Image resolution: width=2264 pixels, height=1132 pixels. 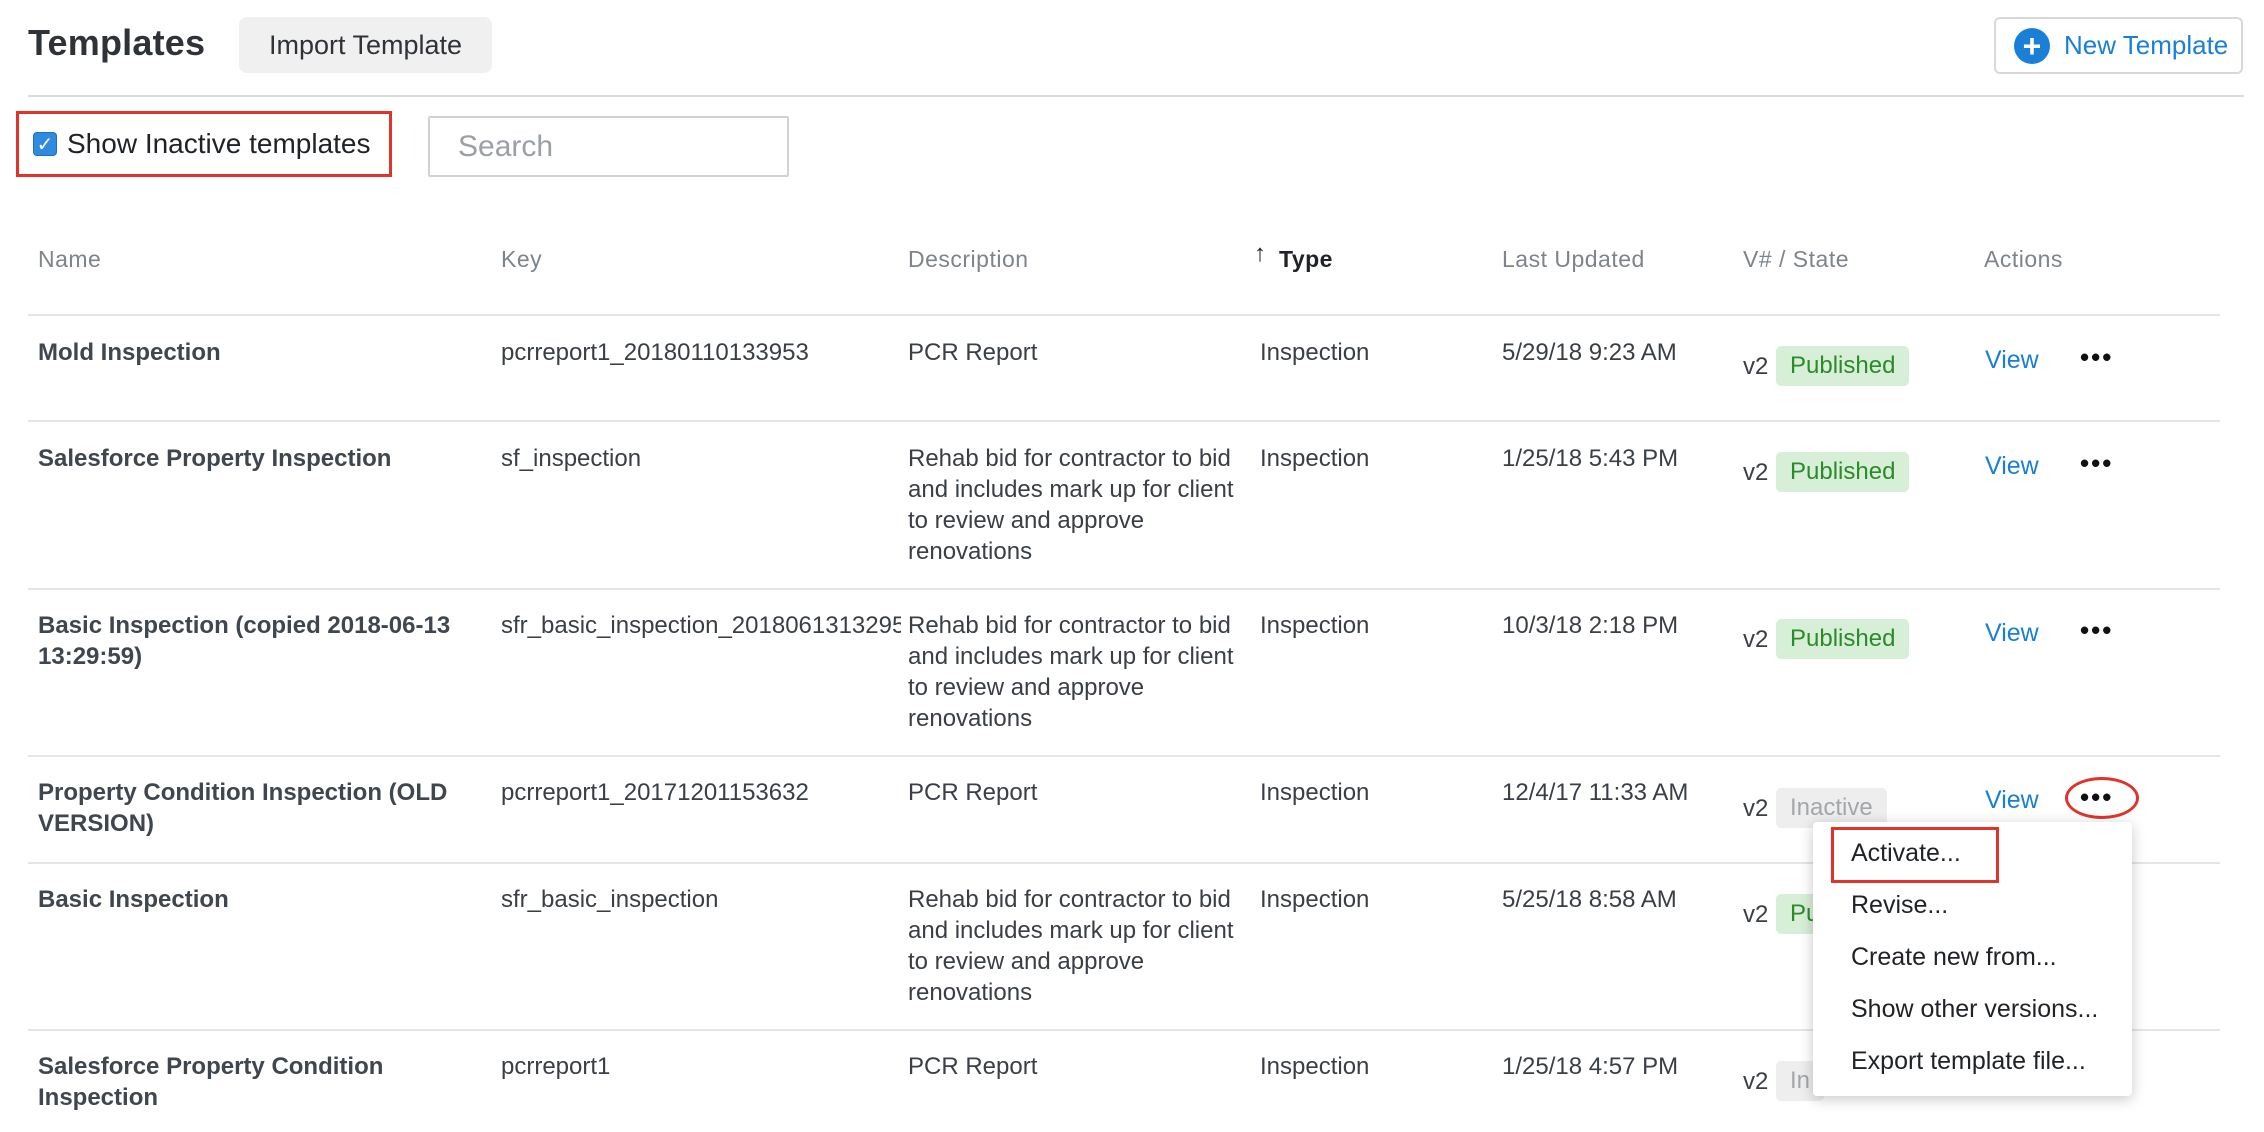 What do you see at coordinates (1260, 253) in the screenshot?
I see `sort-ascending-icon: ↑` at bounding box center [1260, 253].